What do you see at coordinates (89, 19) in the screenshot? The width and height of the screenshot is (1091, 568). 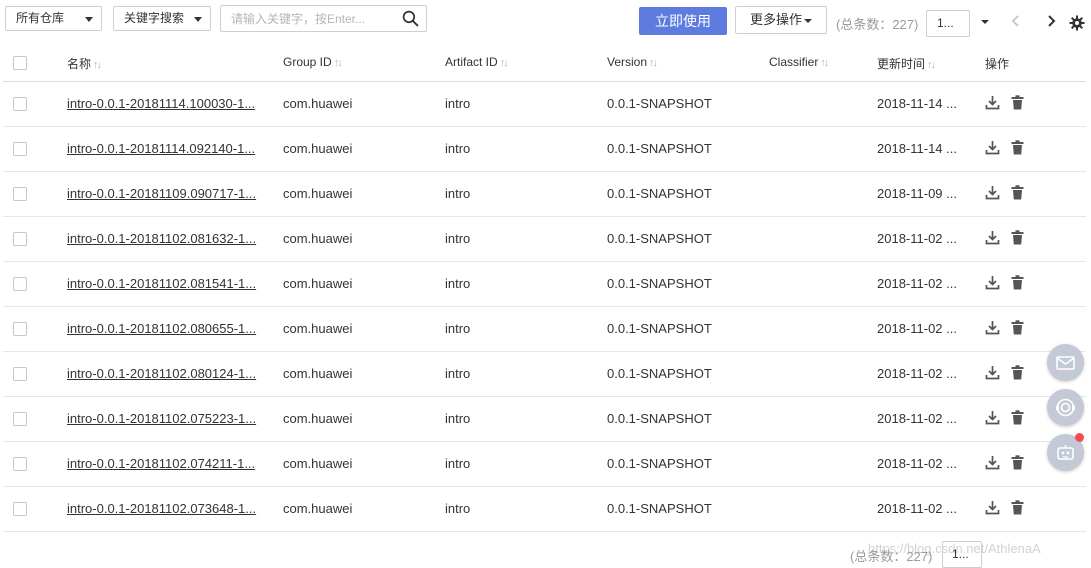 I see `chevron-down-icon` at bounding box center [89, 19].